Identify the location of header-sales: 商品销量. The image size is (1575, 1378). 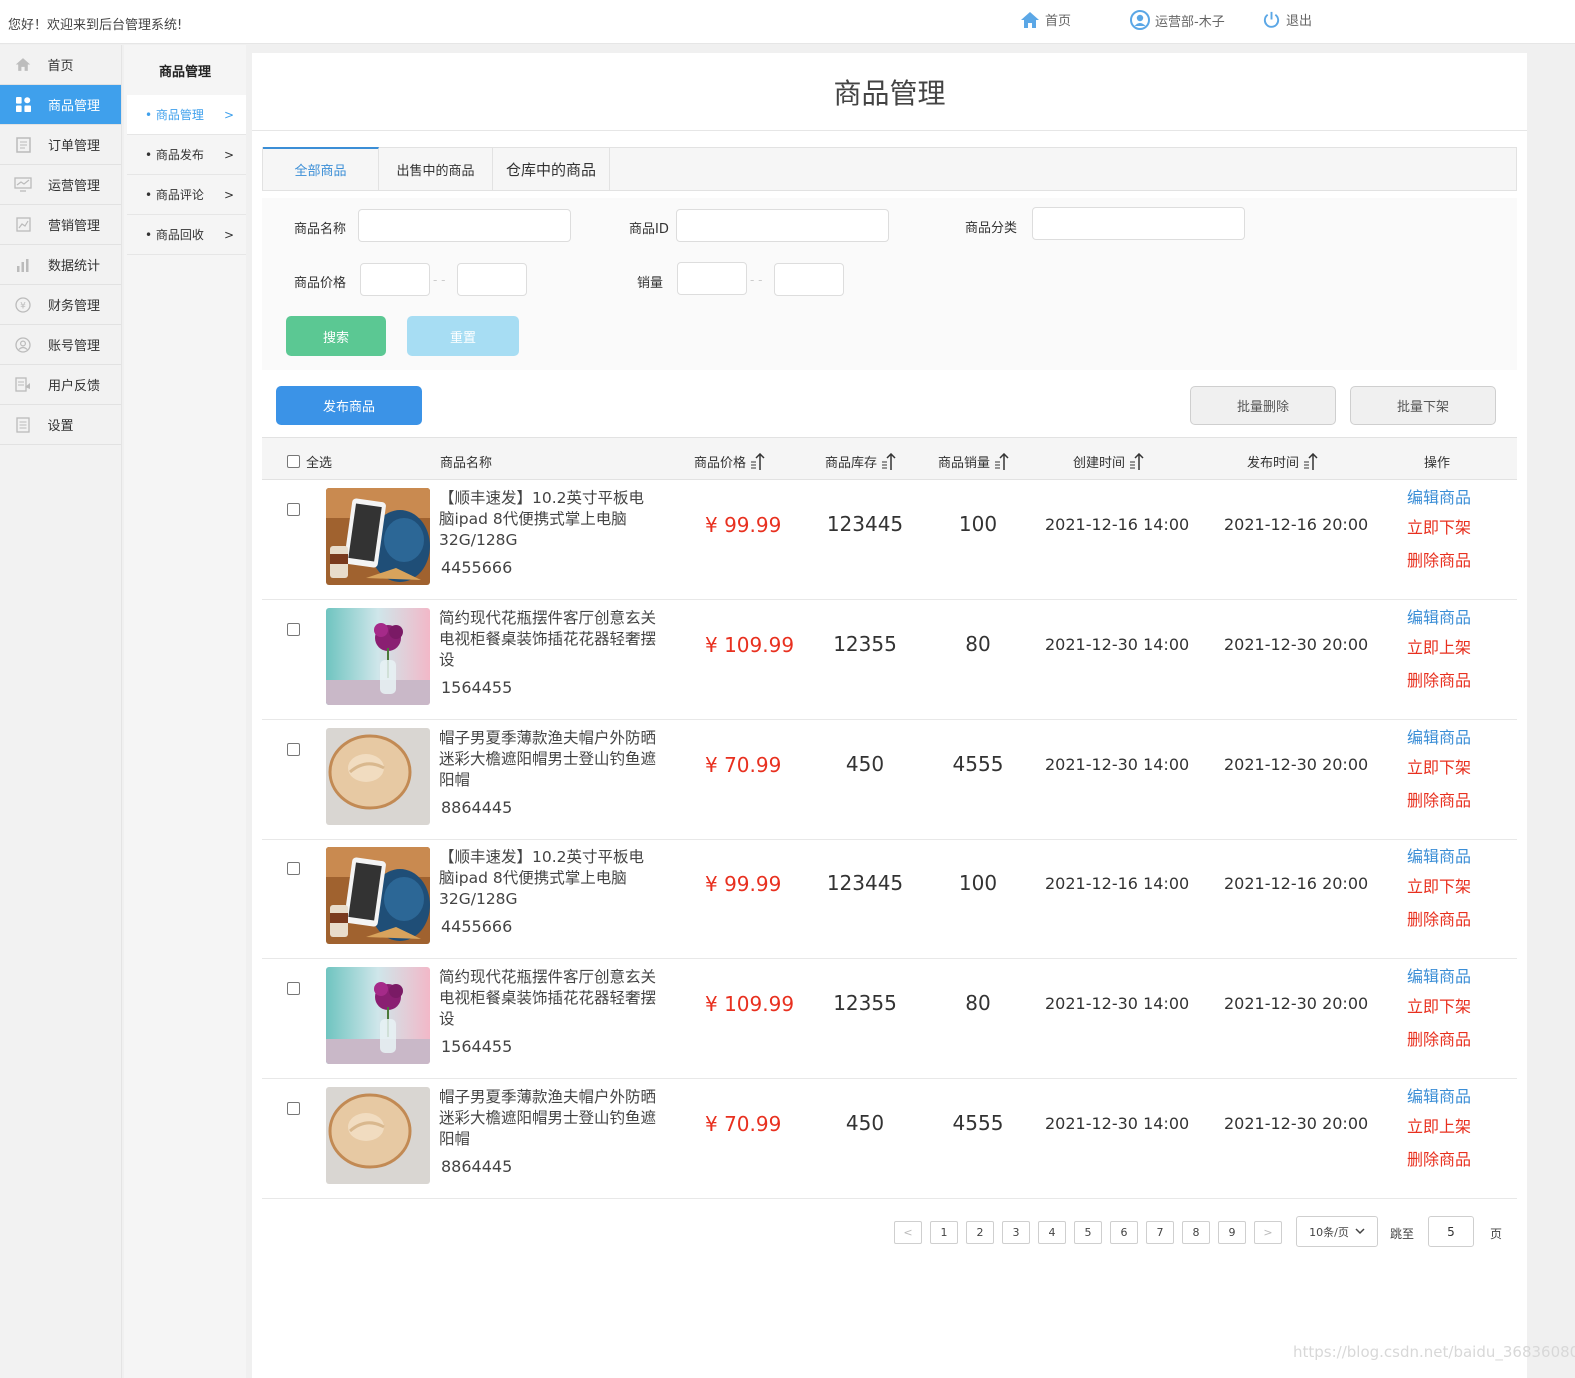
(974, 461).